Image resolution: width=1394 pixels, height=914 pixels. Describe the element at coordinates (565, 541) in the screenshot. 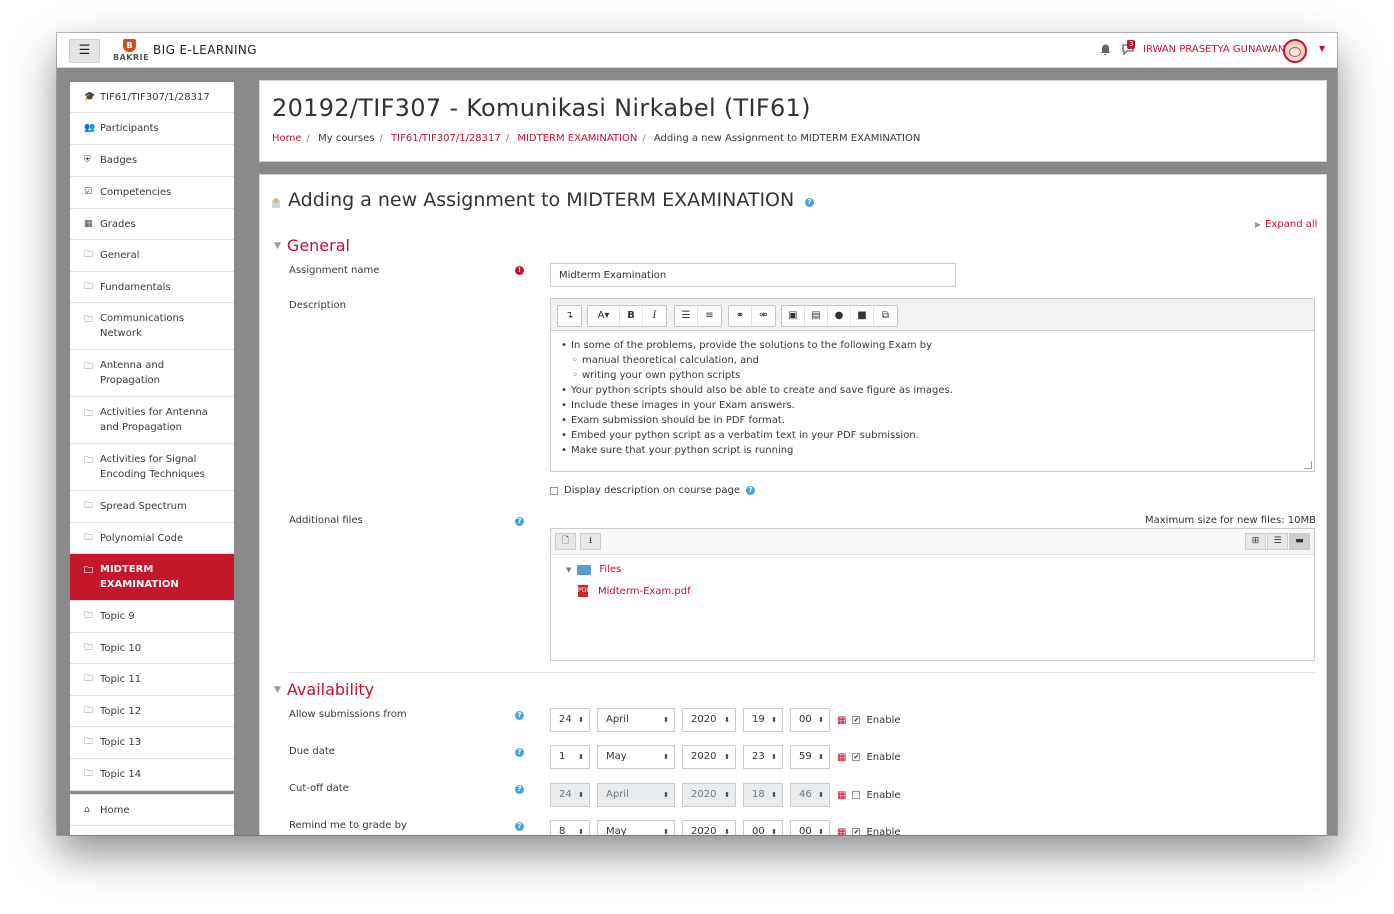

I see `add-file-icon: 🗋` at that location.